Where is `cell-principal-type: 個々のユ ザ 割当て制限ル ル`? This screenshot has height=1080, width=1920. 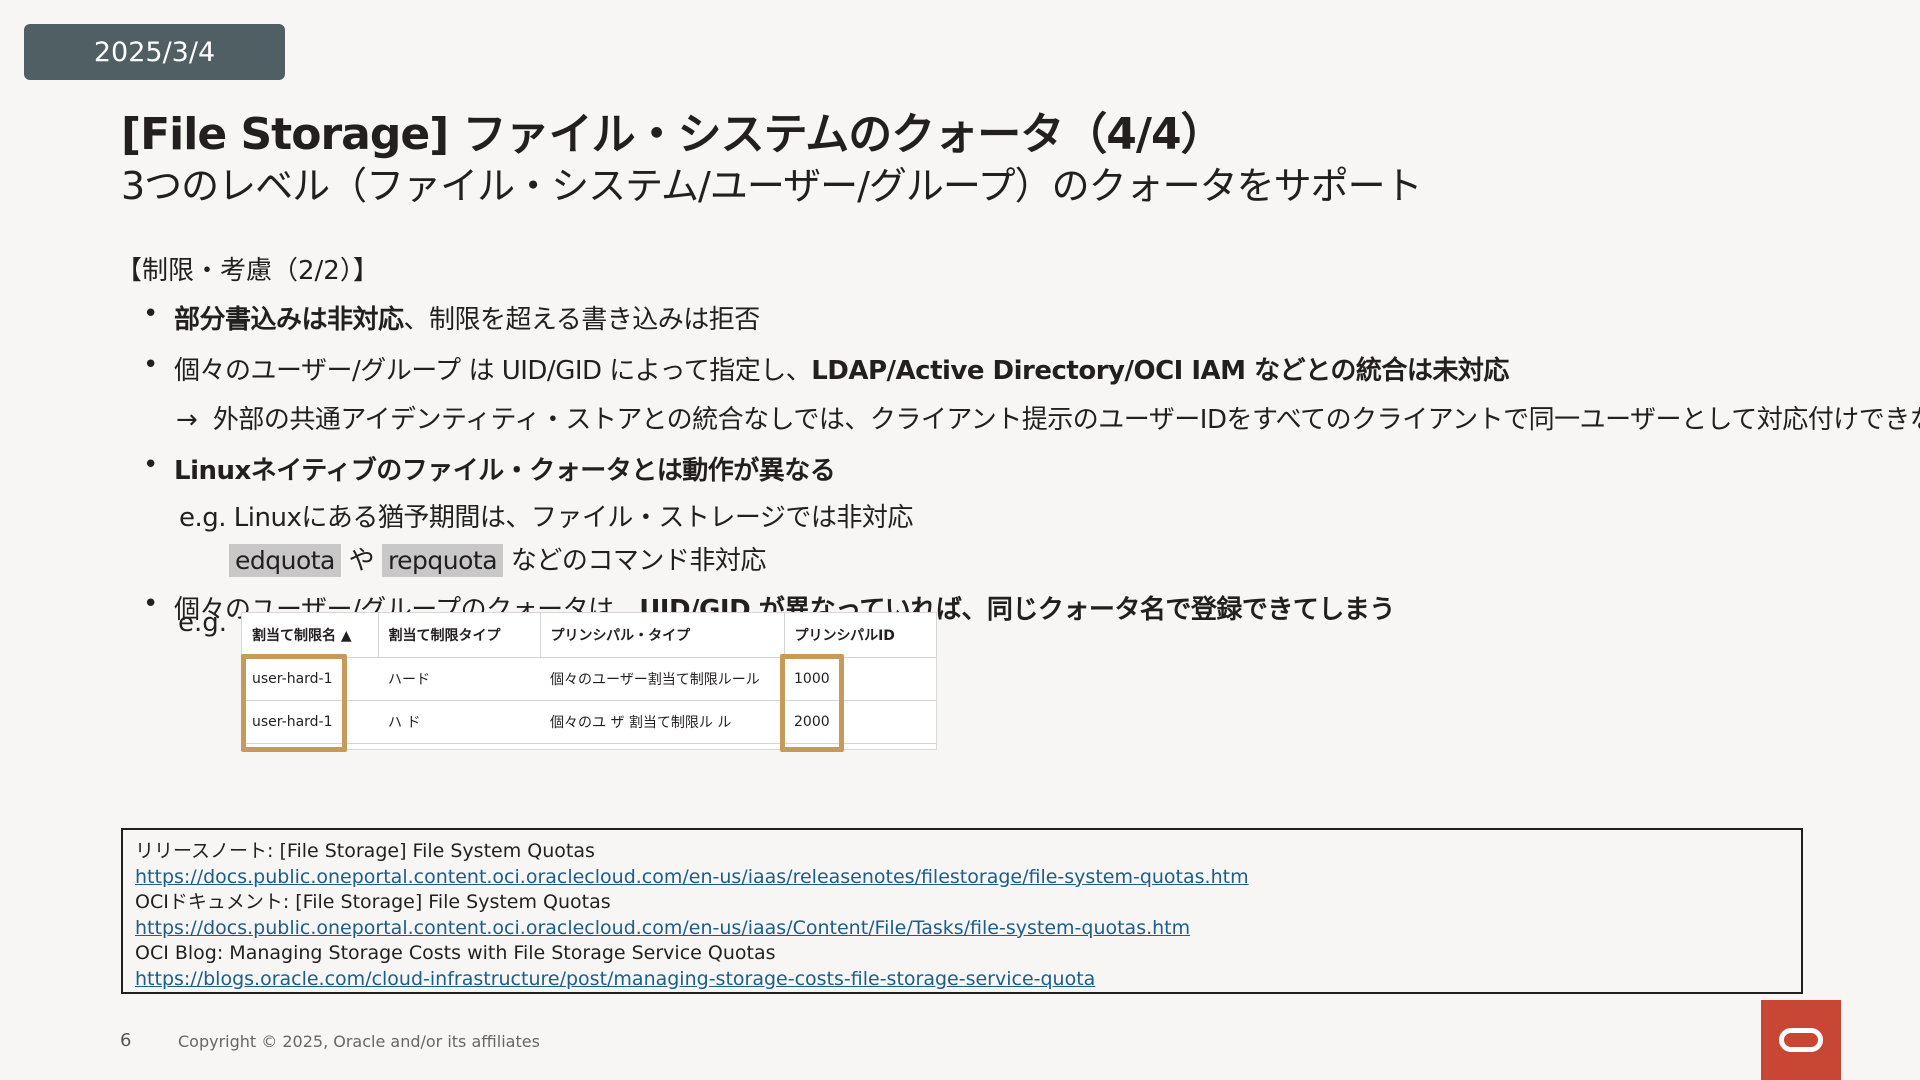
cell-principal-type: 個々のユ ザ 割当て制限ル ル is located at coordinates (662, 722).